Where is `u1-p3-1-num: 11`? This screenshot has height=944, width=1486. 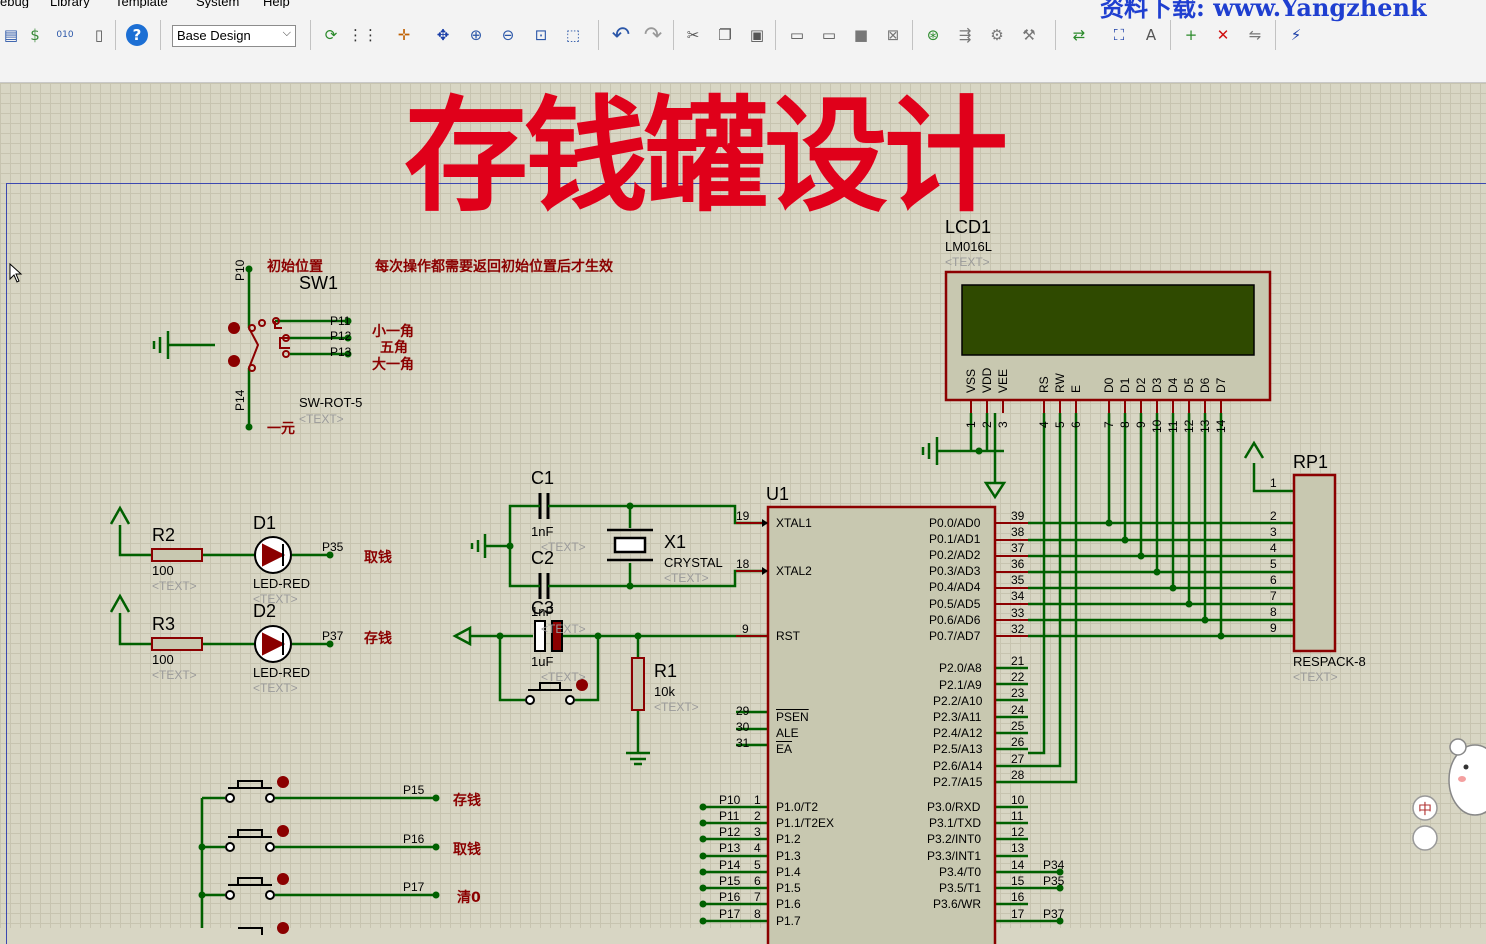
u1-p3-1-num: 11 is located at coordinates (1017, 816).